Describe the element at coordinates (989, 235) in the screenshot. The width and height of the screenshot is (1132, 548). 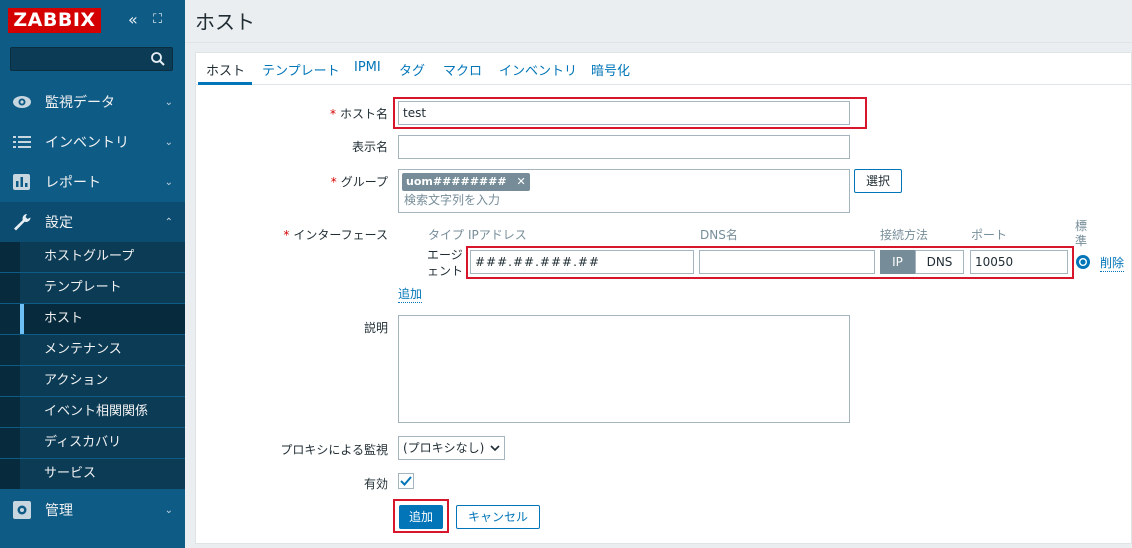
I see `iface-port-header: ポート` at that location.